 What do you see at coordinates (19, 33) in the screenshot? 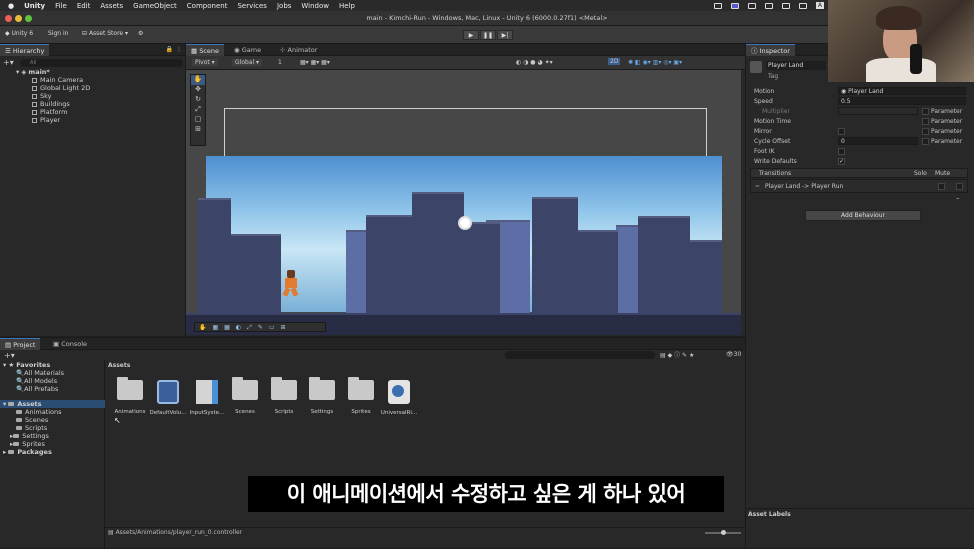
I see `unity-account-button: ◆ Unity 6` at bounding box center [19, 33].